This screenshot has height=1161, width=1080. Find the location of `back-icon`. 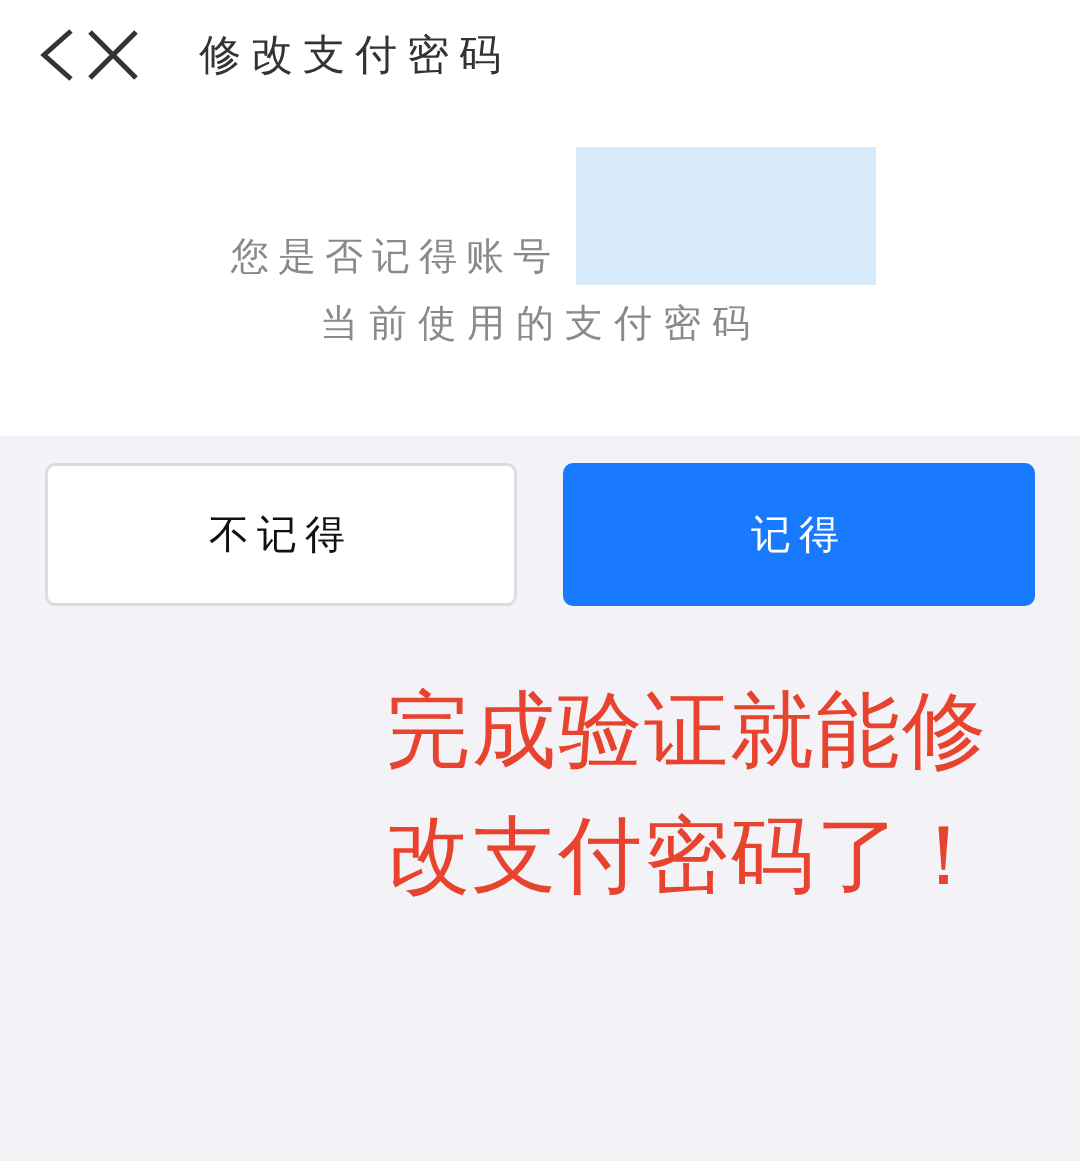

back-icon is located at coordinates (57, 55).